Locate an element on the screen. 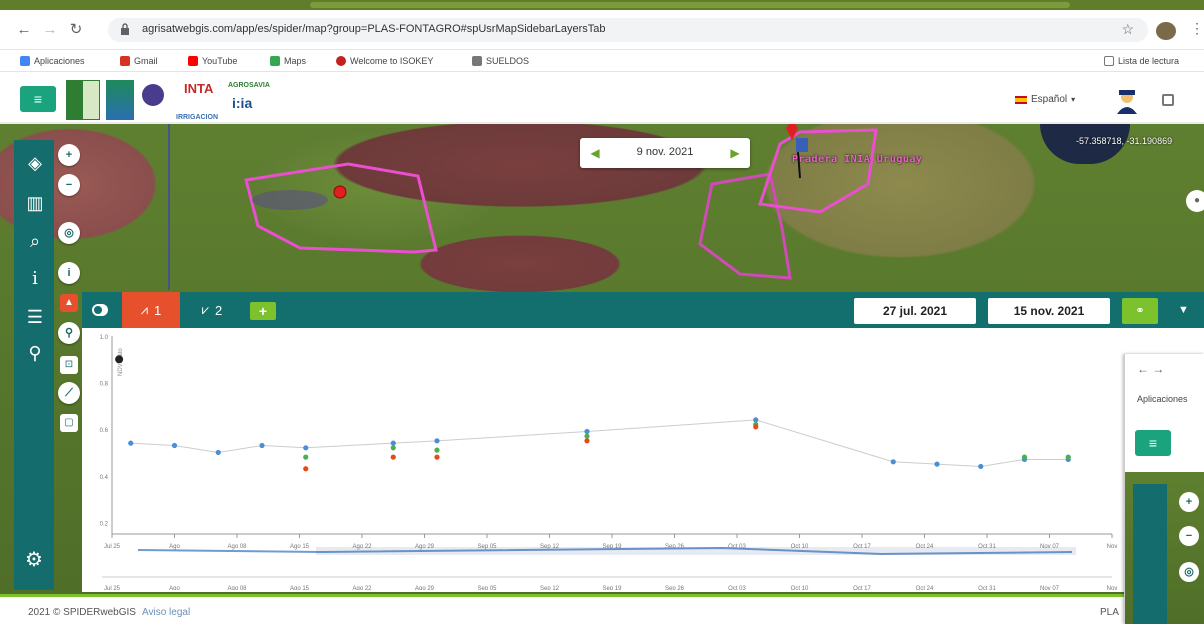 The width and height of the screenshot is (1204, 624). bookmark-gmail: Gmail is located at coordinates (139, 61).